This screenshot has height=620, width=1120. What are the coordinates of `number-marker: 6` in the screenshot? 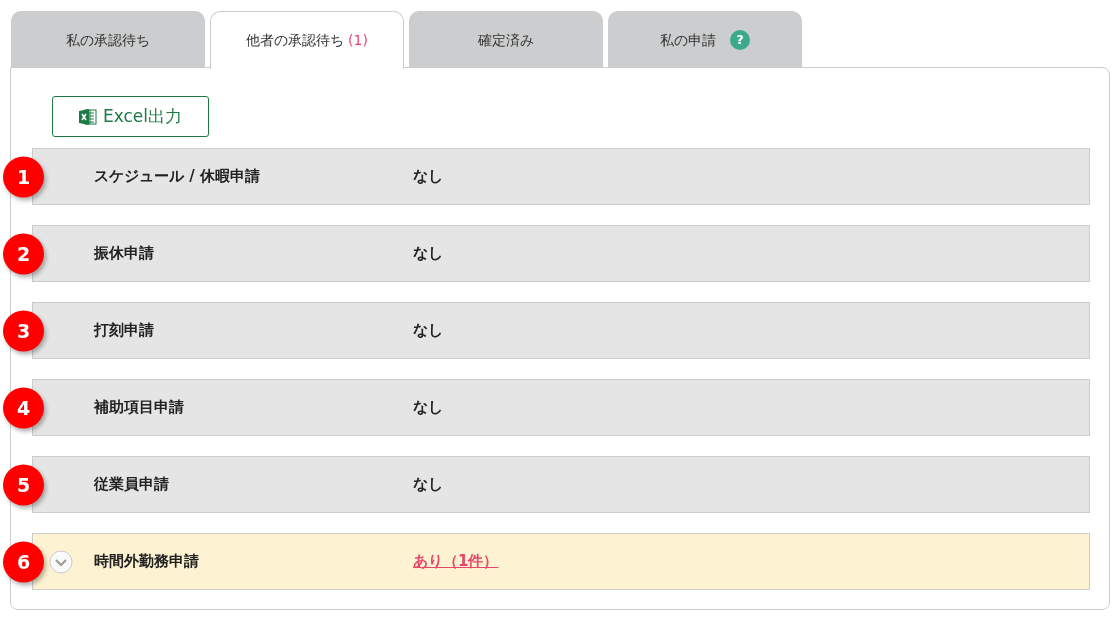 It's located at (23, 561).